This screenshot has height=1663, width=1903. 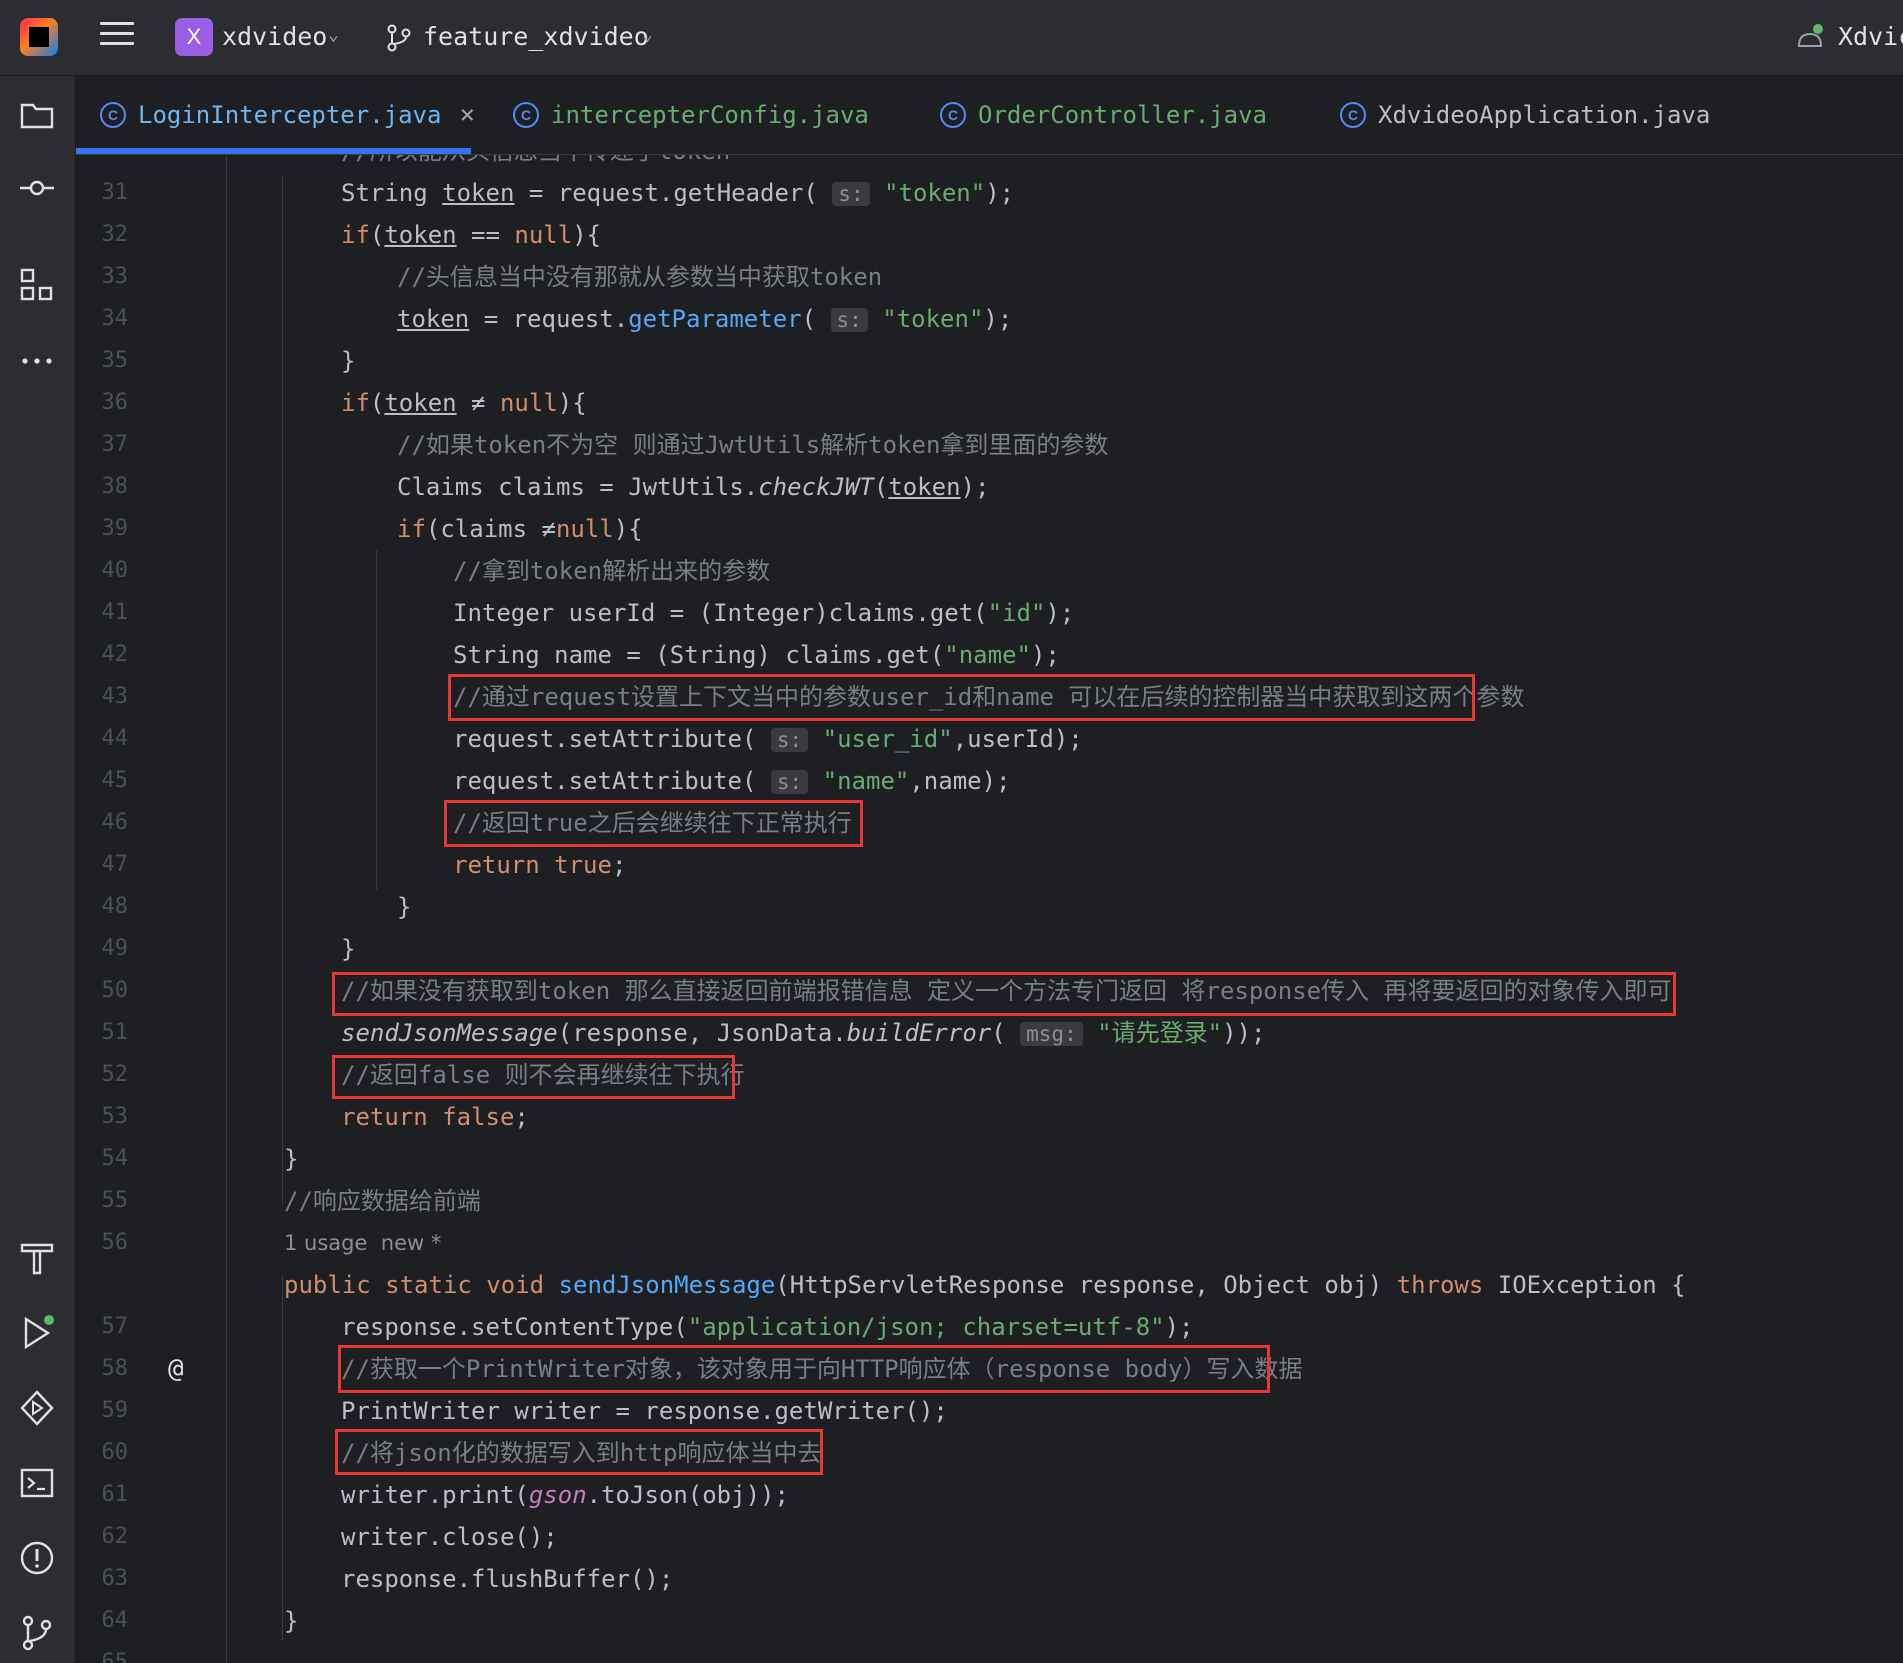 What do you see at coordinates (37, 1483) in the screenshot?
I see `terminal-icon` at bounding box center [37, 1483].